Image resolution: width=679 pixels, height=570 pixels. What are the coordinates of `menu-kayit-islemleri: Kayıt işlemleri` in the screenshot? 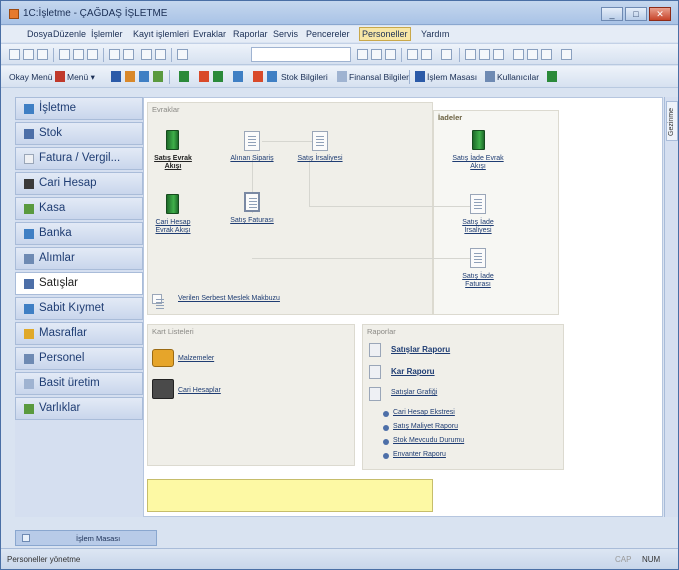 It's located at (161, 34).